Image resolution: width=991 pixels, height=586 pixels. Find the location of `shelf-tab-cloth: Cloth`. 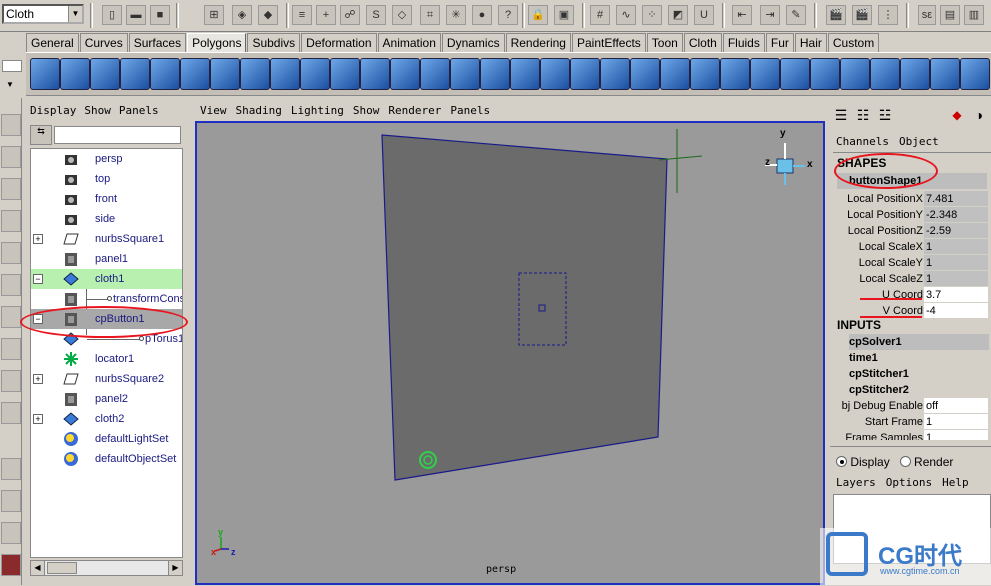

shelf-tab-cloth: Cloth is located at coordinates (702, 42).